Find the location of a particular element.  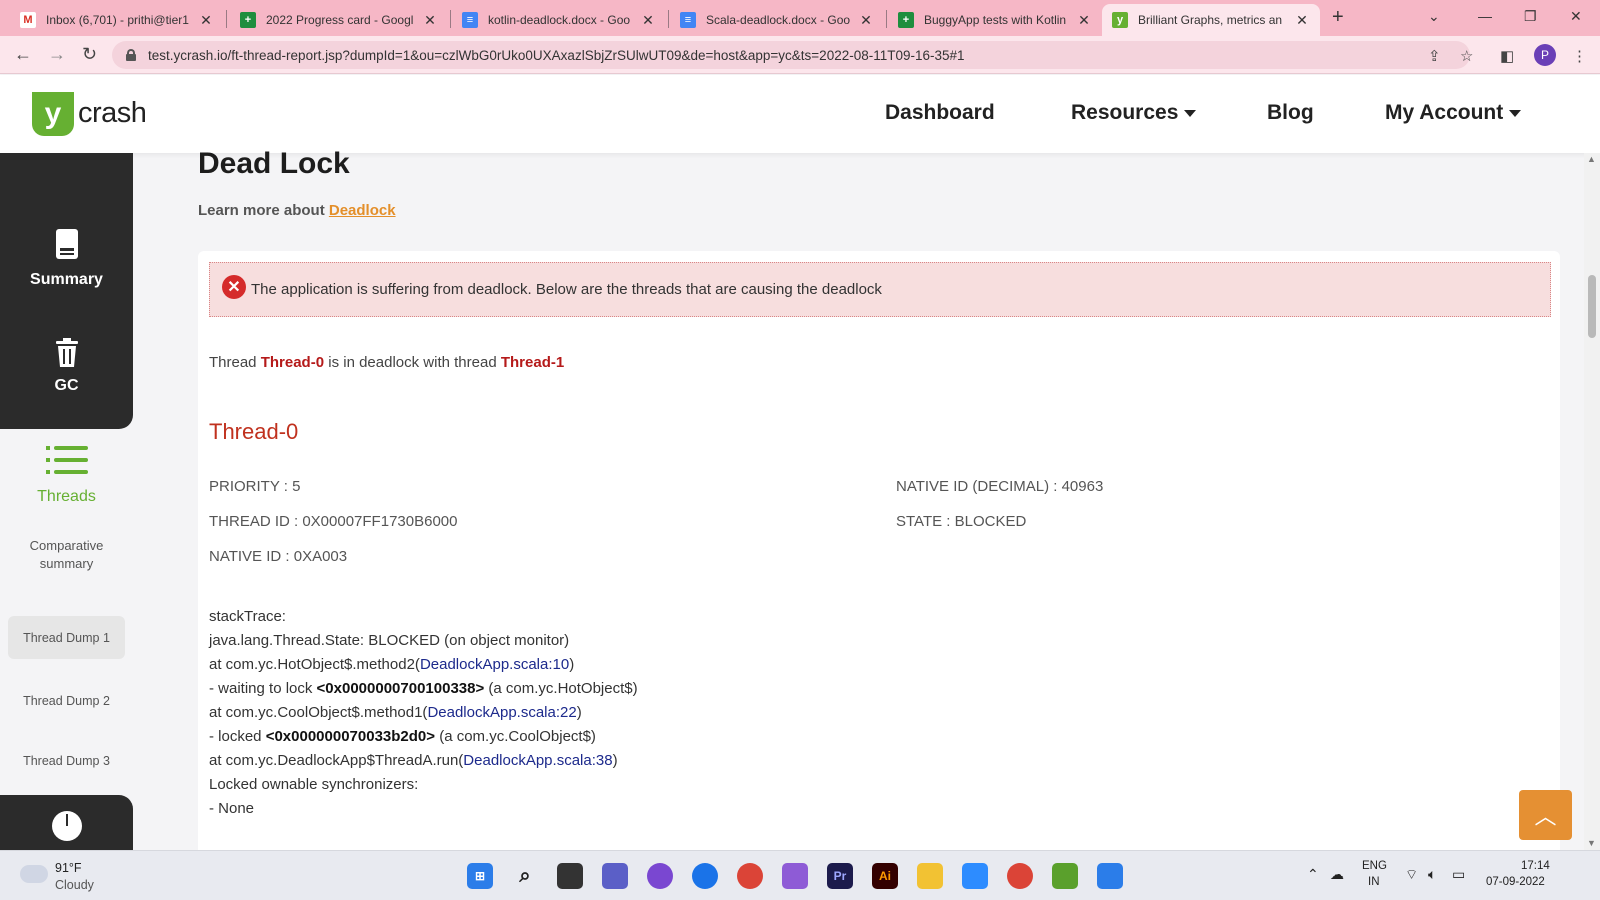

cloud-icon is located at coordinates (34, 874).